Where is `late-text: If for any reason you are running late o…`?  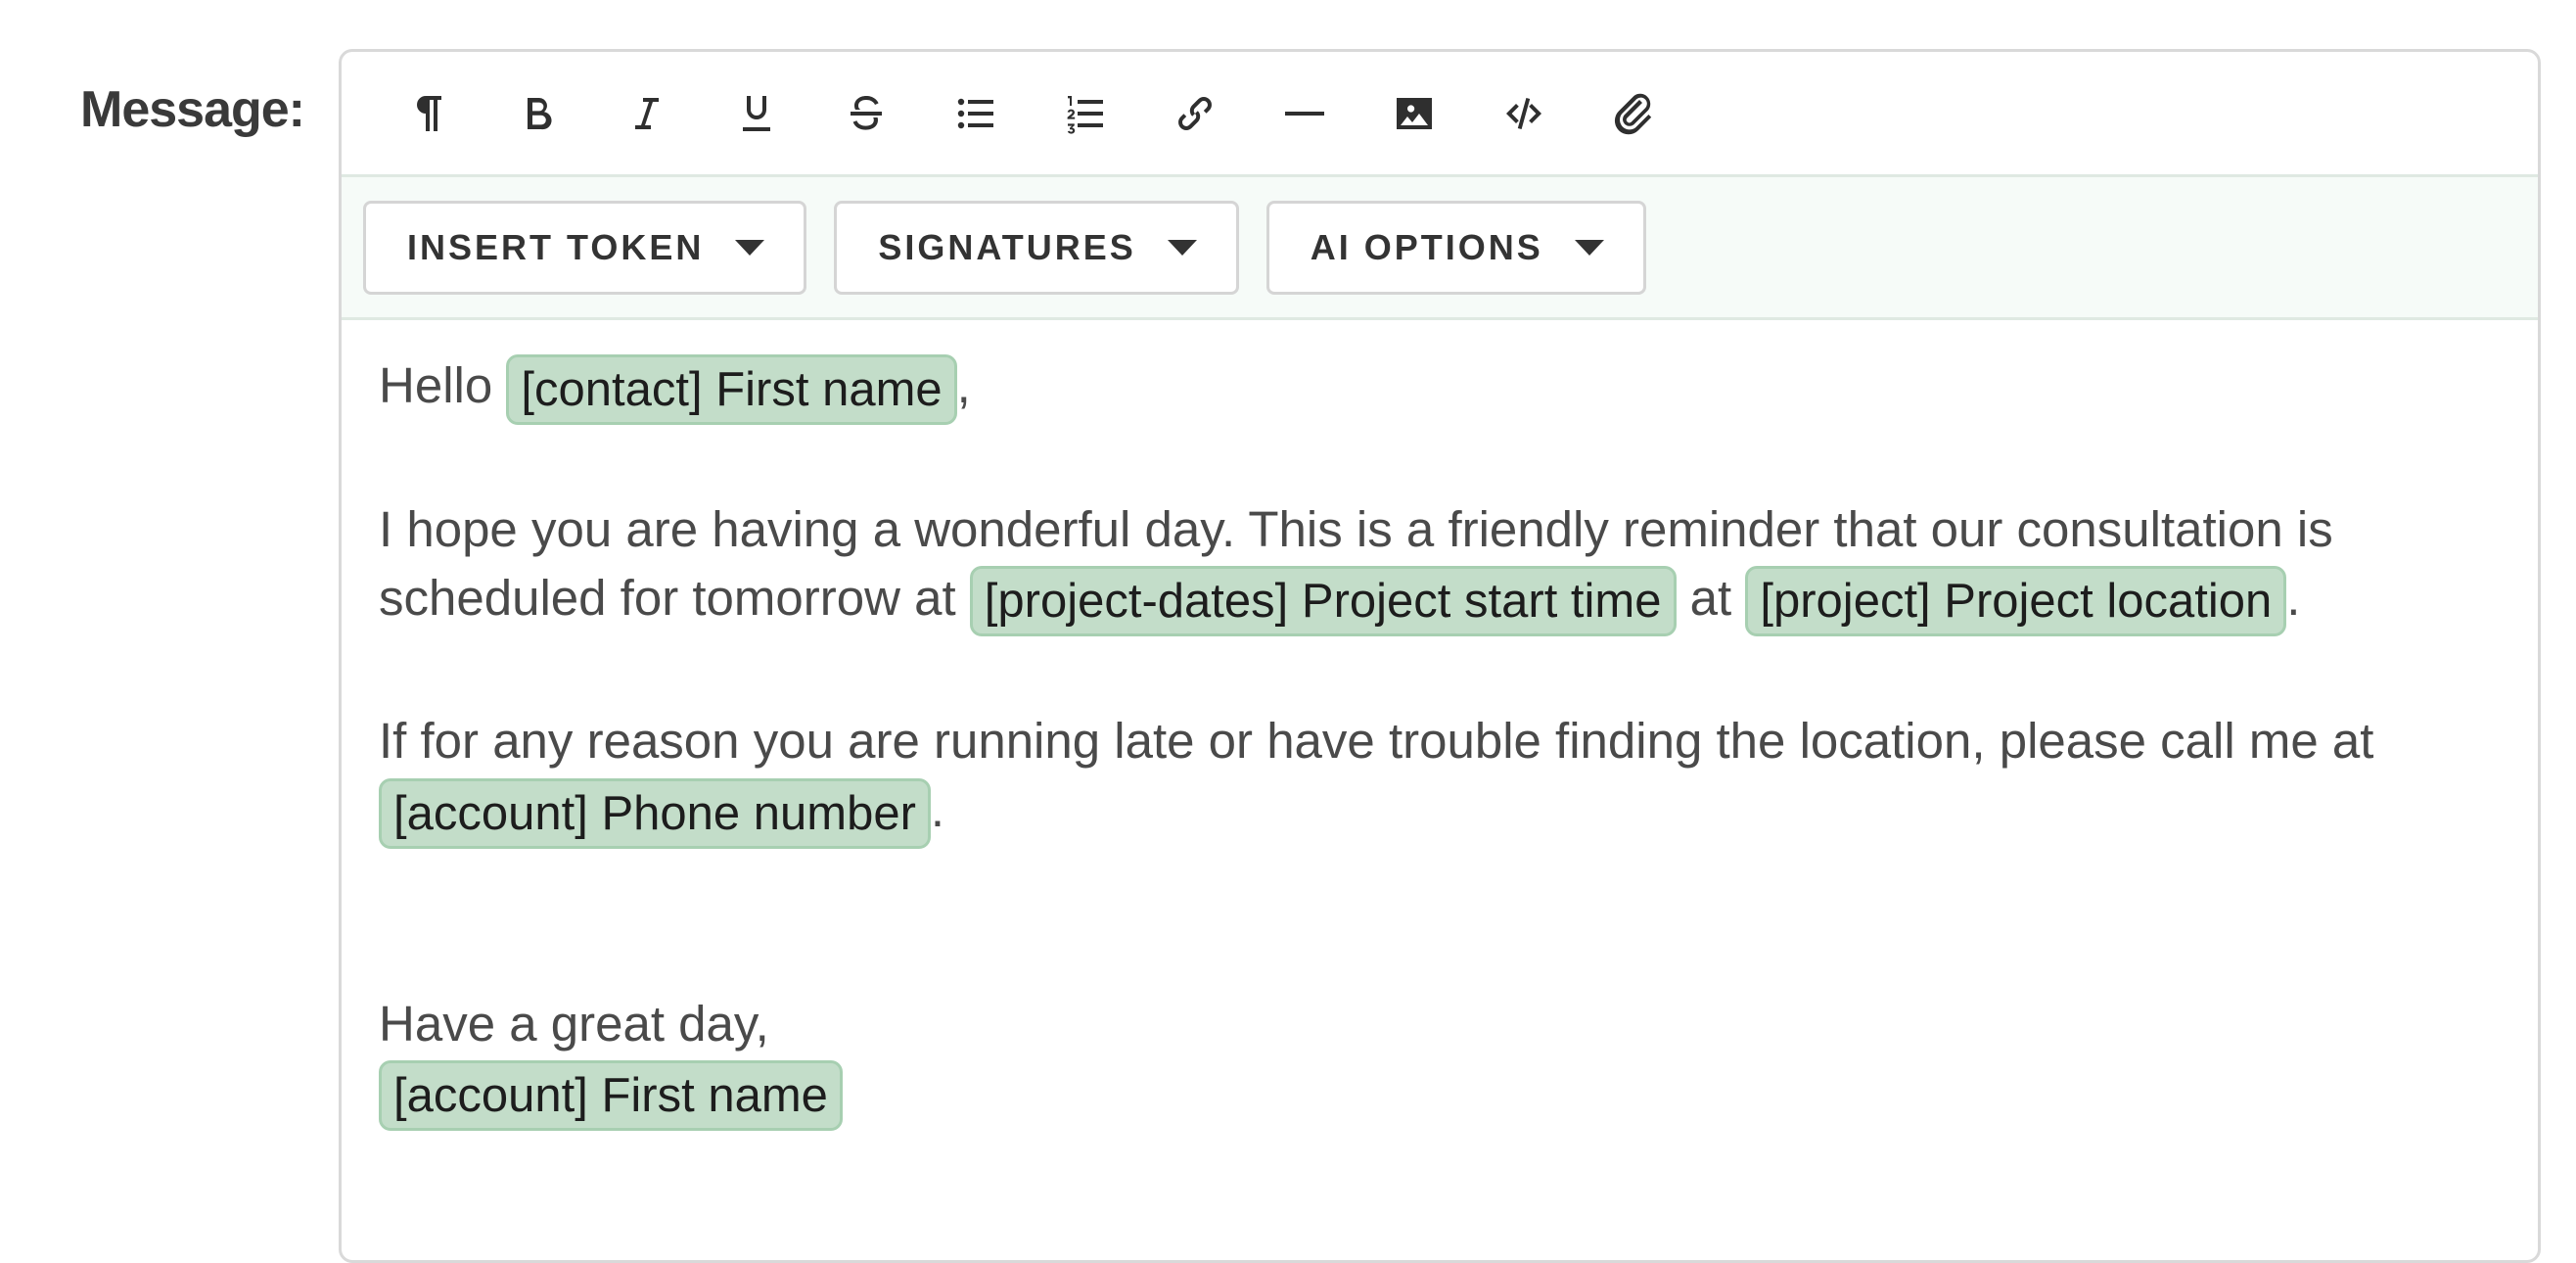
late-text: If for any reason you are running late o… is located at coordinates (1377, 742).